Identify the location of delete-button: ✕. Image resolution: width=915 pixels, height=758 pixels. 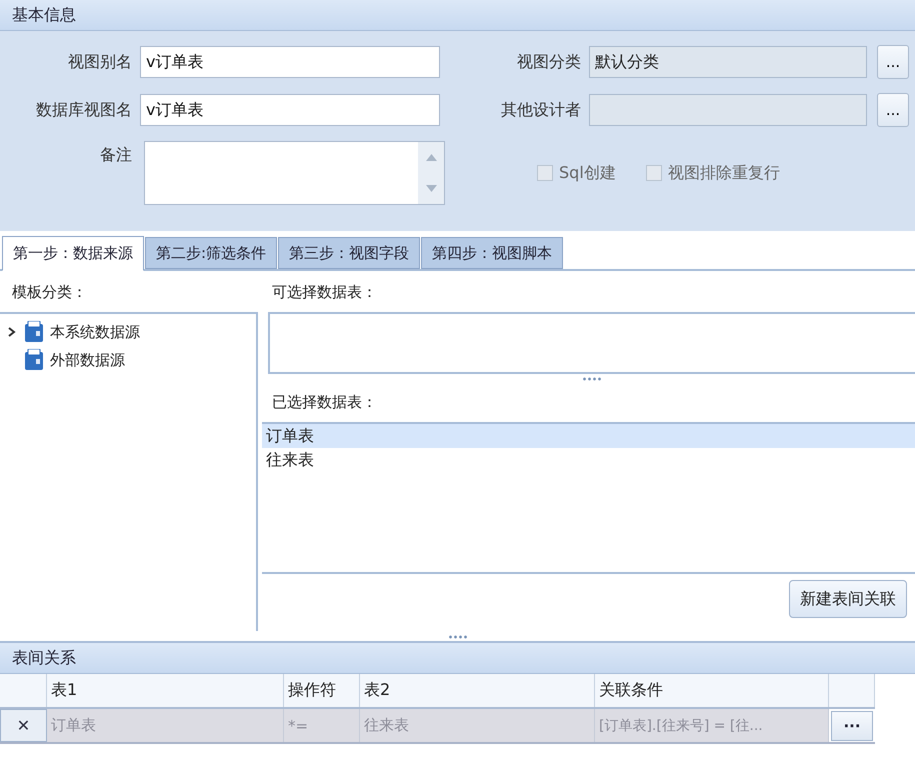
(23, 725).